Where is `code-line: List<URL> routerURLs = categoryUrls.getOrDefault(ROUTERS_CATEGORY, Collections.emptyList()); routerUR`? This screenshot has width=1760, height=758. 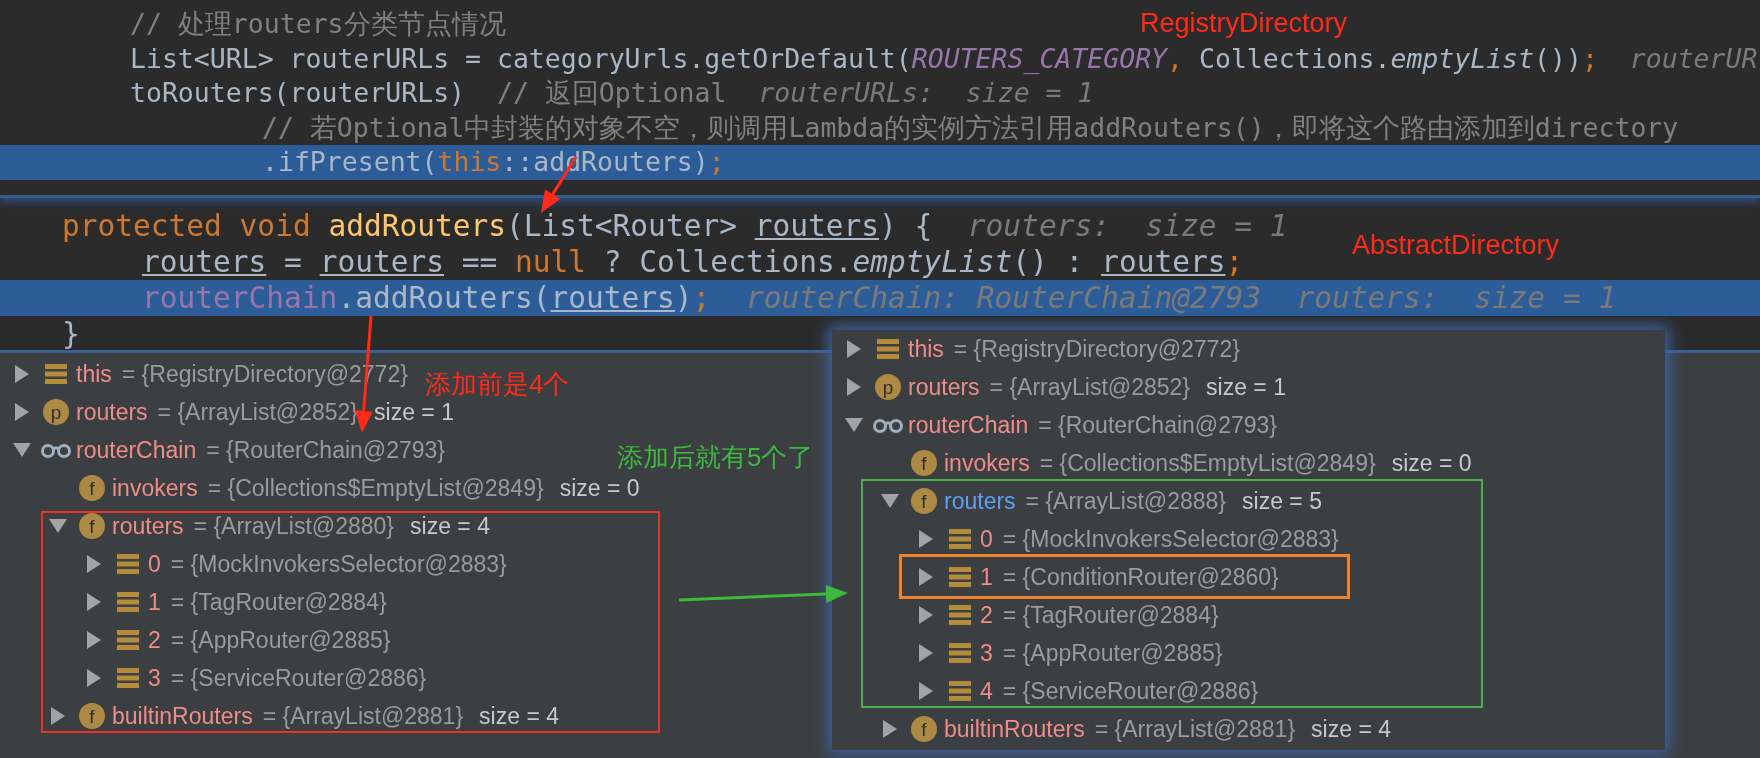 code-line: List<URL> routerURLs = categoryUrls.getOrDefault(ROUTERS_CATEGORY, Collections.emptyList()); routerUR is located at coordinates (944, 58).